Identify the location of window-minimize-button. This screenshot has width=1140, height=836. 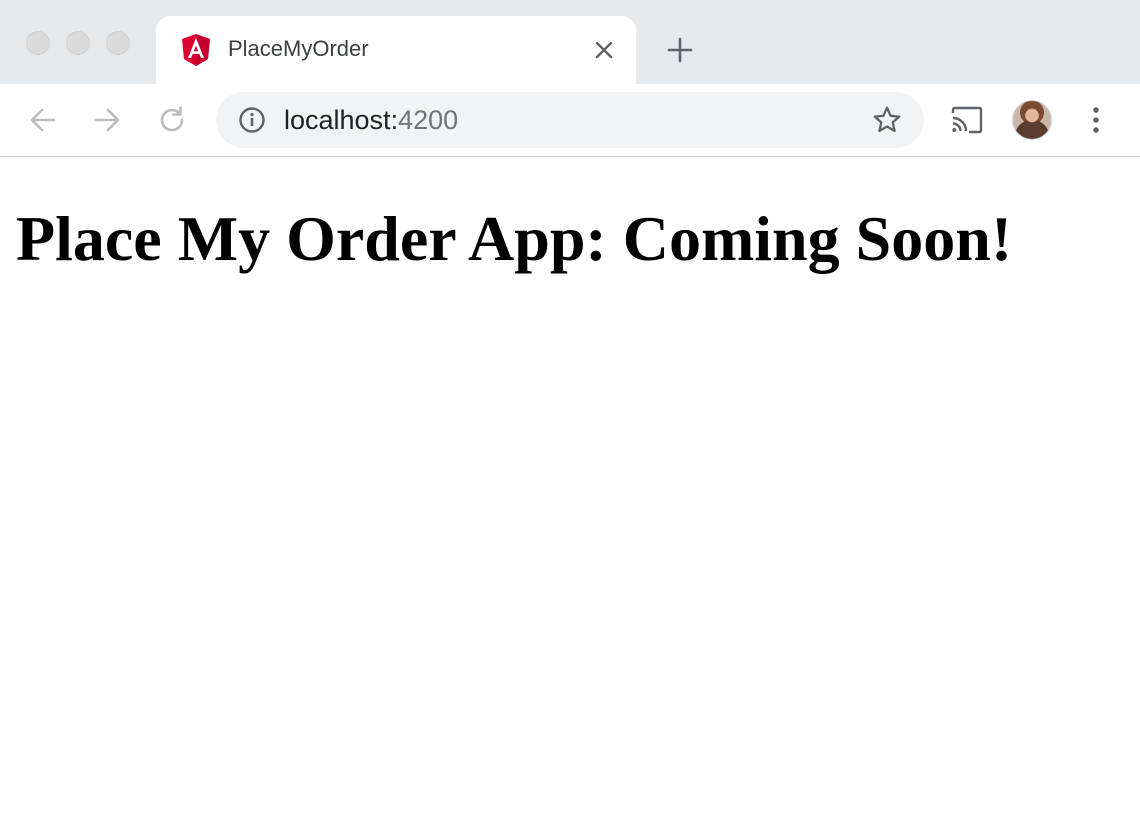
(78, 43).